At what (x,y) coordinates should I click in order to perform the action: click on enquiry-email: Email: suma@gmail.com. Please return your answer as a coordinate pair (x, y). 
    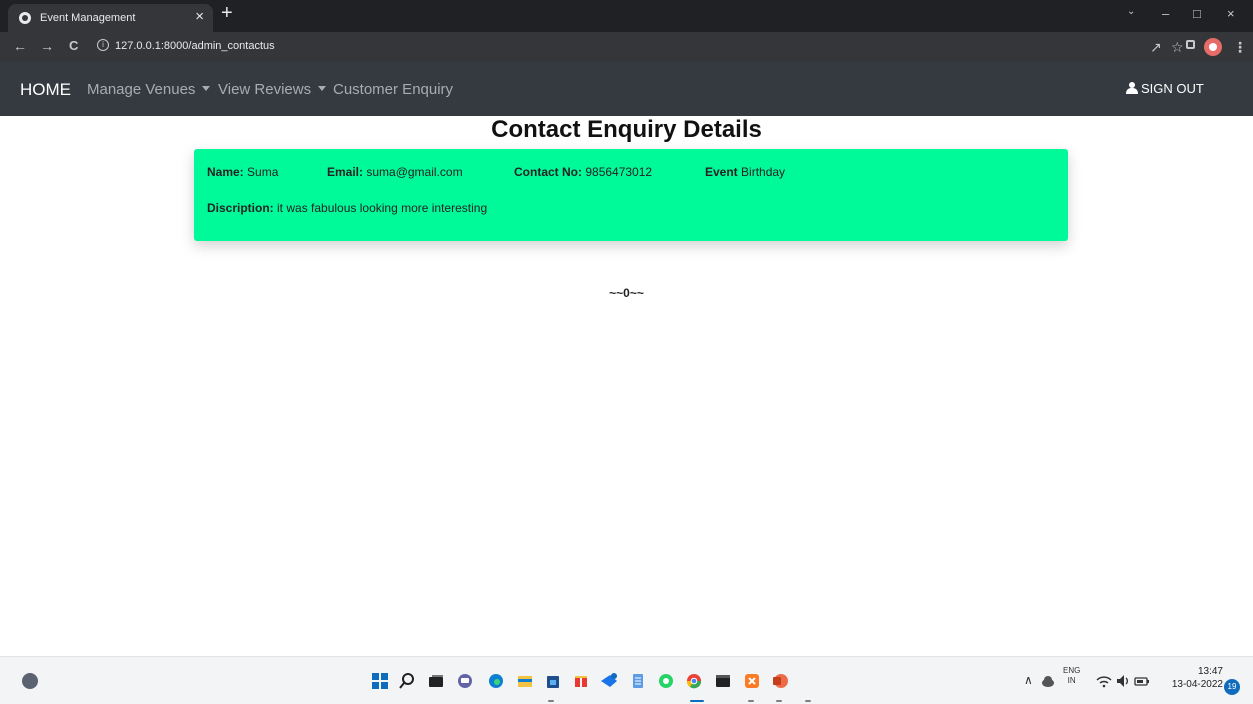
    Looking at the image, I should click on (395, 172).